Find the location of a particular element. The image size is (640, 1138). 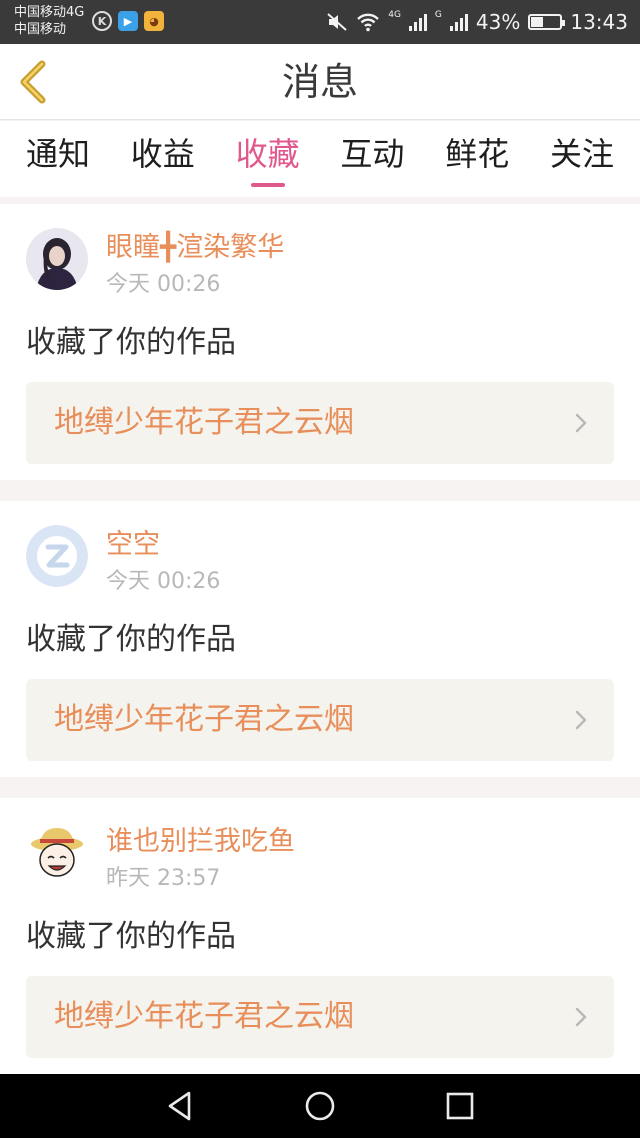

battery-fill is located at coordinates (537, 22).